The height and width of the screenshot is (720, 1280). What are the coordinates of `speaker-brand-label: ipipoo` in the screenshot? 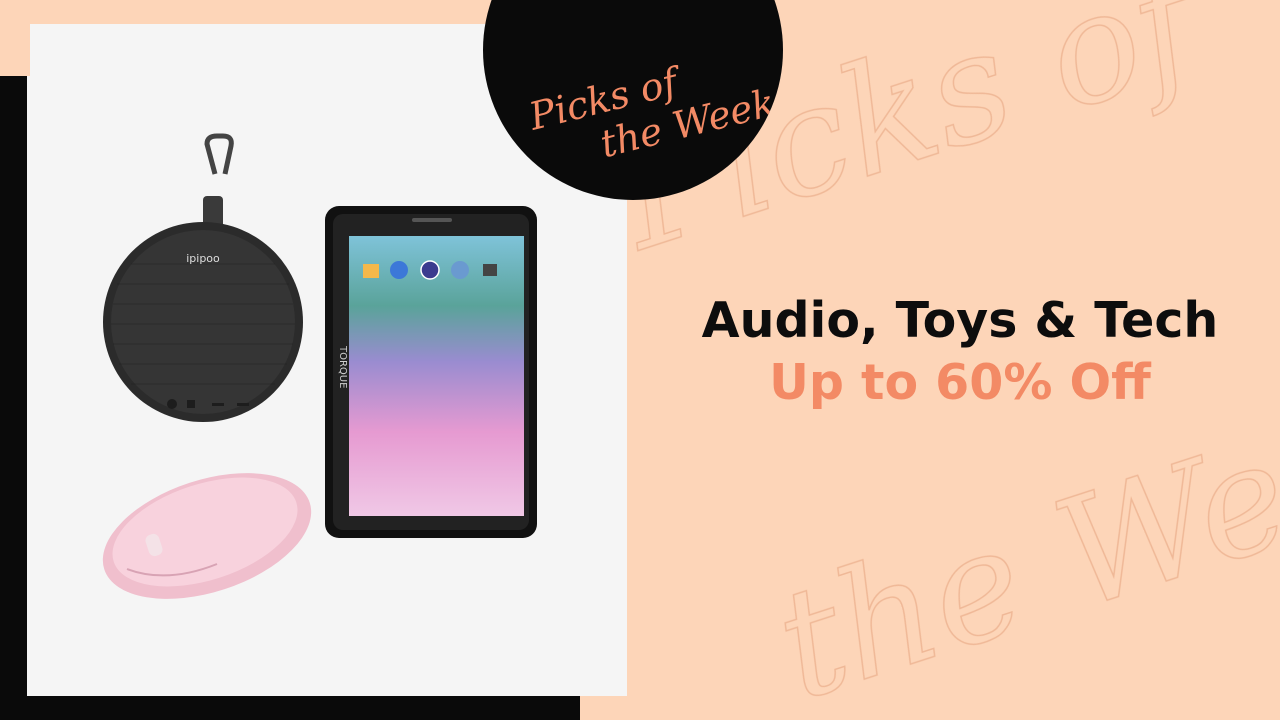 It's located at (203, 258).